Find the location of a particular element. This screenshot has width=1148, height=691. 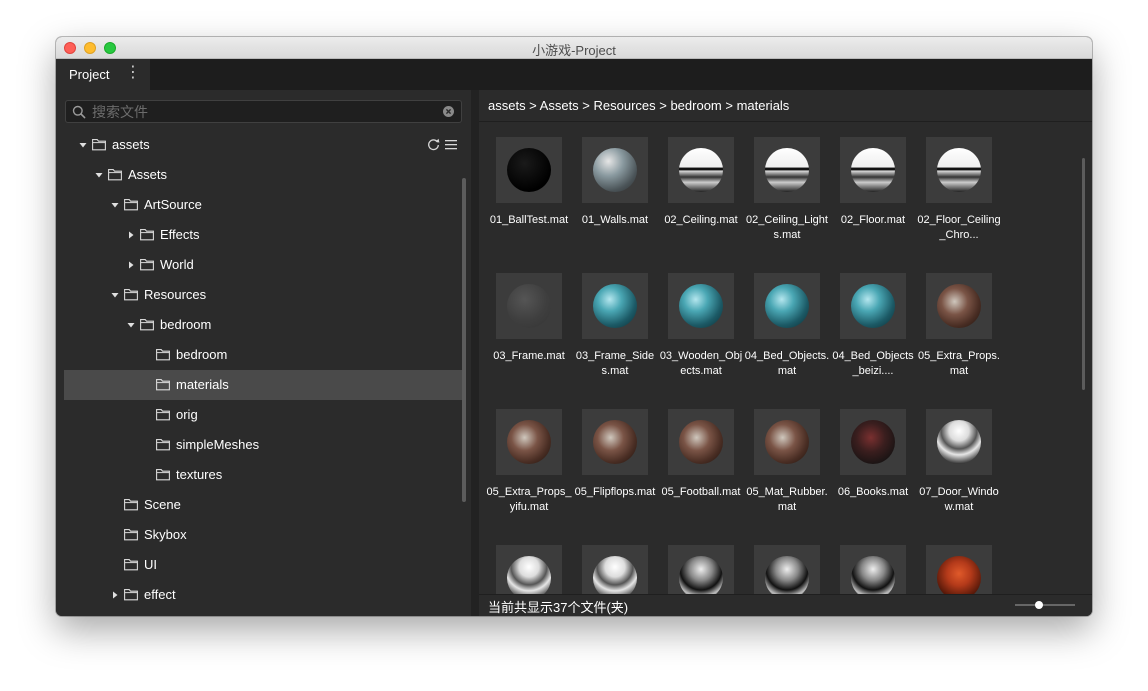

material-file-tile: 02_Ceiling.mat is located at coordinates (701, 187).